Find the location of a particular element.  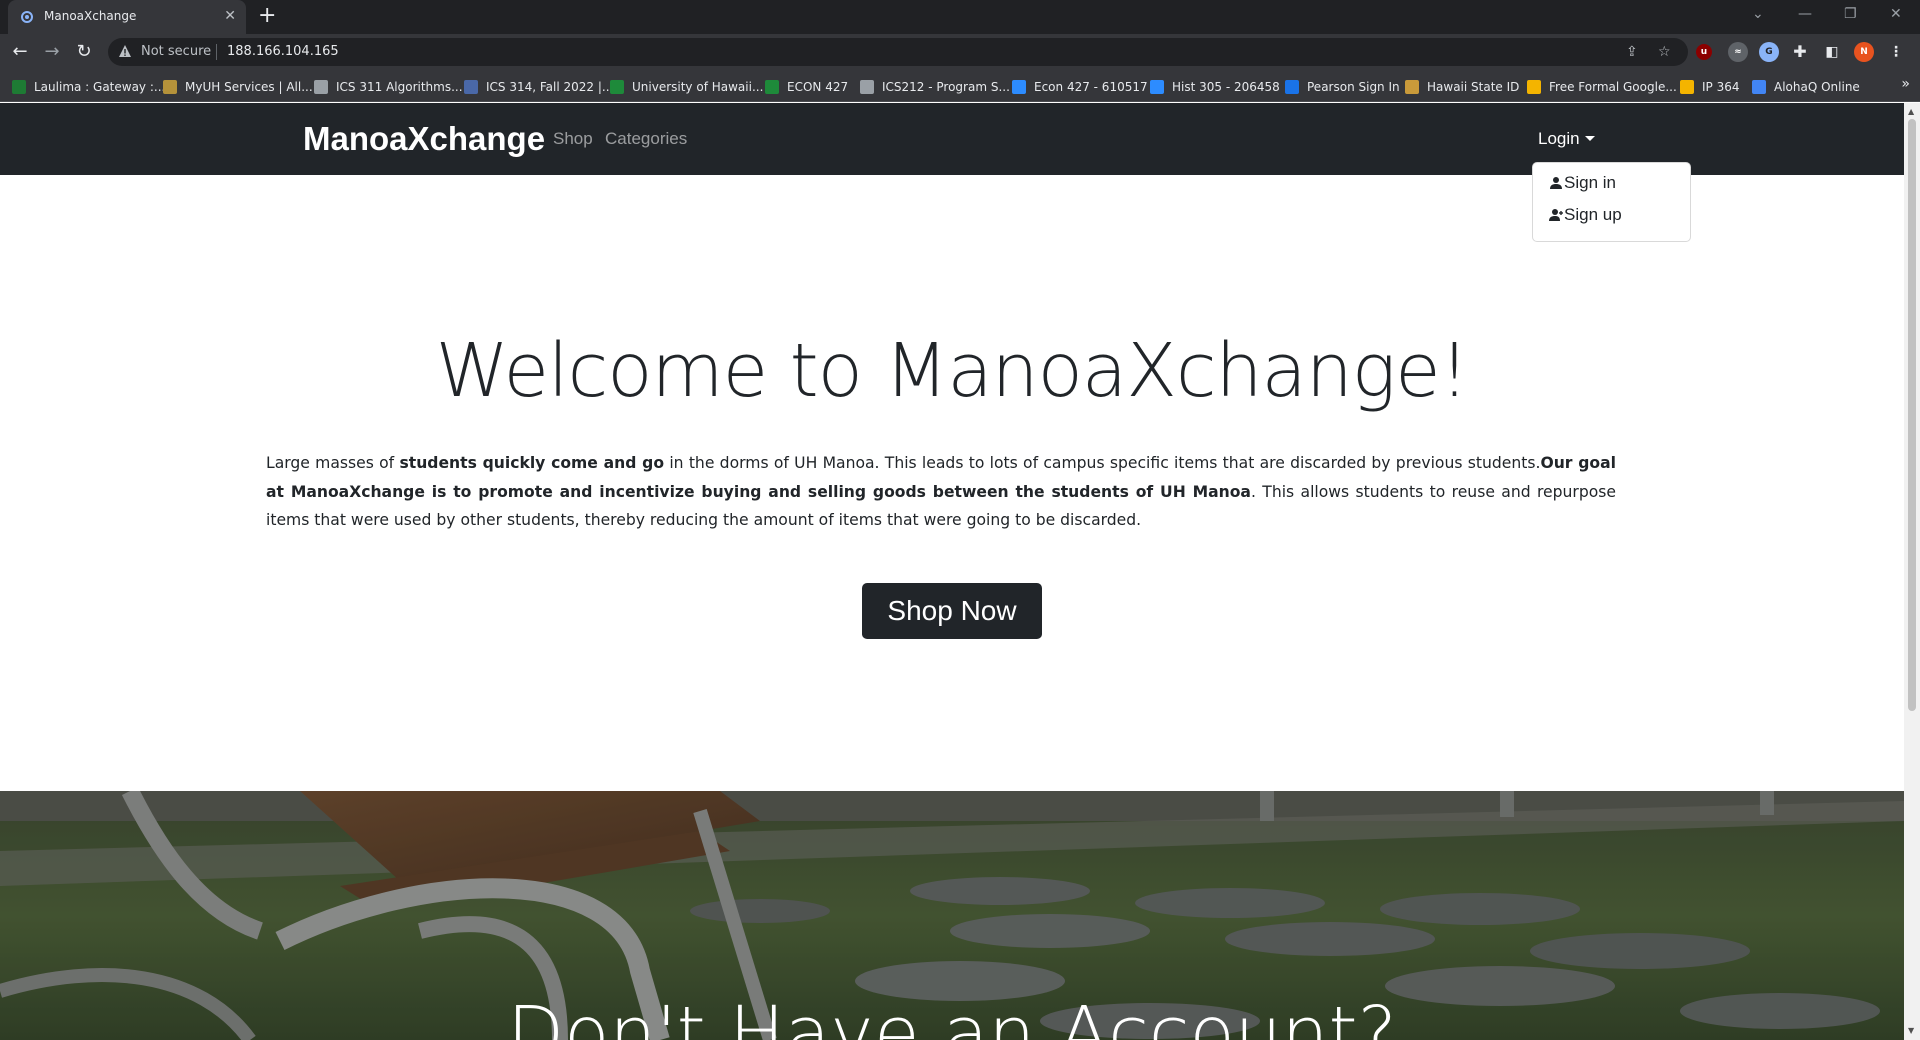

bookmark-label: Hawaii State ID is located at coordinates (1473, 87).